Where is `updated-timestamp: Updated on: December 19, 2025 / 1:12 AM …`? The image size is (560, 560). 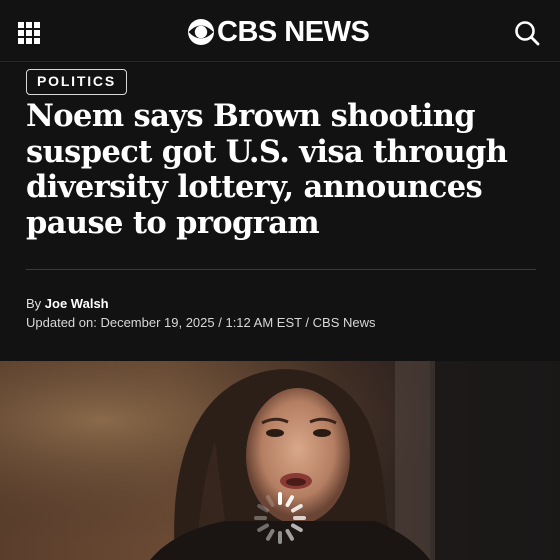 updated-timestamp: Updated on: December 19, 2025 / 1:12 AM … is located at coordinates (201, 322).